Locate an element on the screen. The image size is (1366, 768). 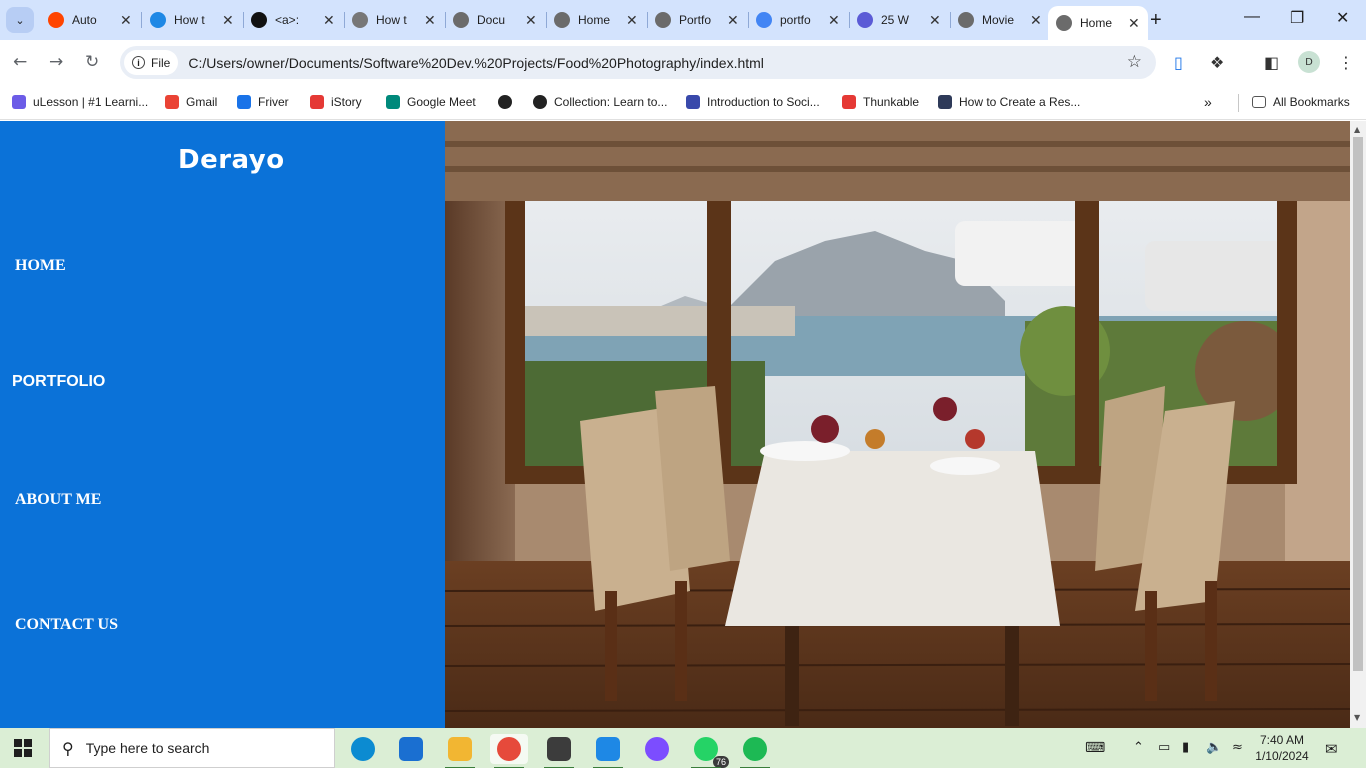
canva-icon is located at coordinates (657, 749).